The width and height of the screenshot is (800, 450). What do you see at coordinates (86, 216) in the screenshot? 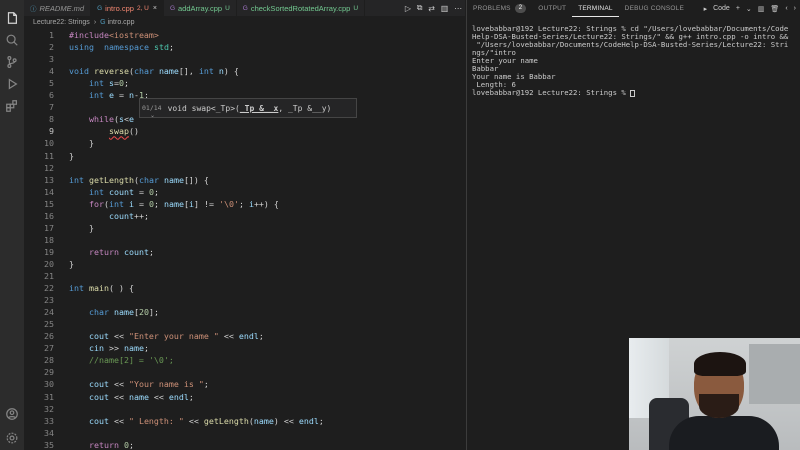
I see `code-line: 16 count++;` at bounding box center [86, 216].